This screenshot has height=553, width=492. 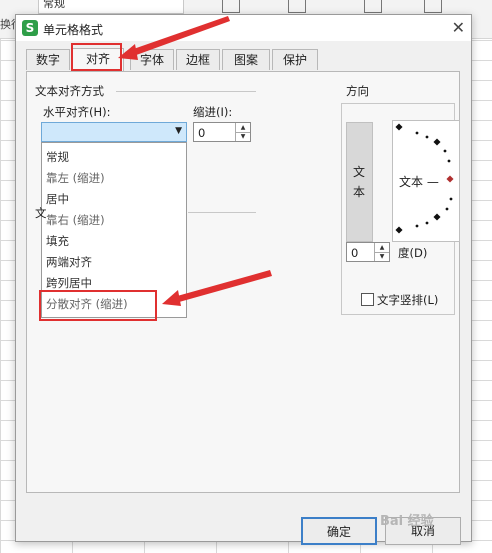 I want to click on arrow-to-tab-shaft, so click(x=177, y=37).